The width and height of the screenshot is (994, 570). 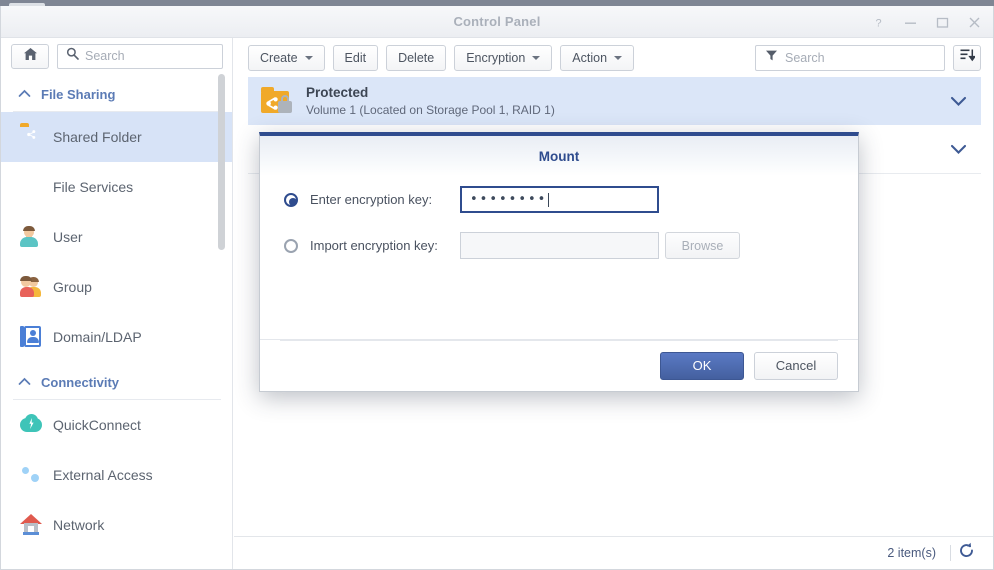 What do you see at coordinates (105, 56) in the screenshot?
I see `sidebar-search-placeholder: Search` at bounding box center [105, 56].